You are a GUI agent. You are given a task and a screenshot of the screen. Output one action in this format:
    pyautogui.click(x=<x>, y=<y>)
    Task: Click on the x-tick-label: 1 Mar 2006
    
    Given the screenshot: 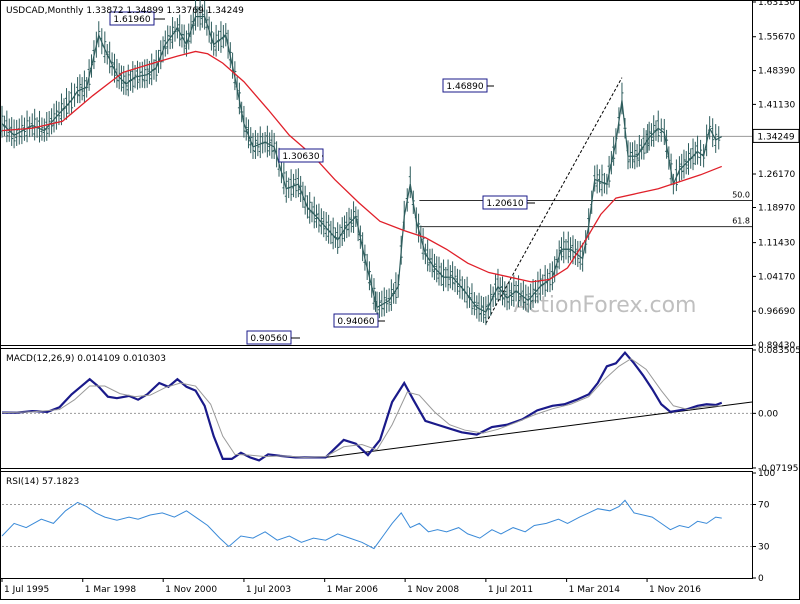 What is the action you would take?
    pyautogui.click(x=353, y=590)
    